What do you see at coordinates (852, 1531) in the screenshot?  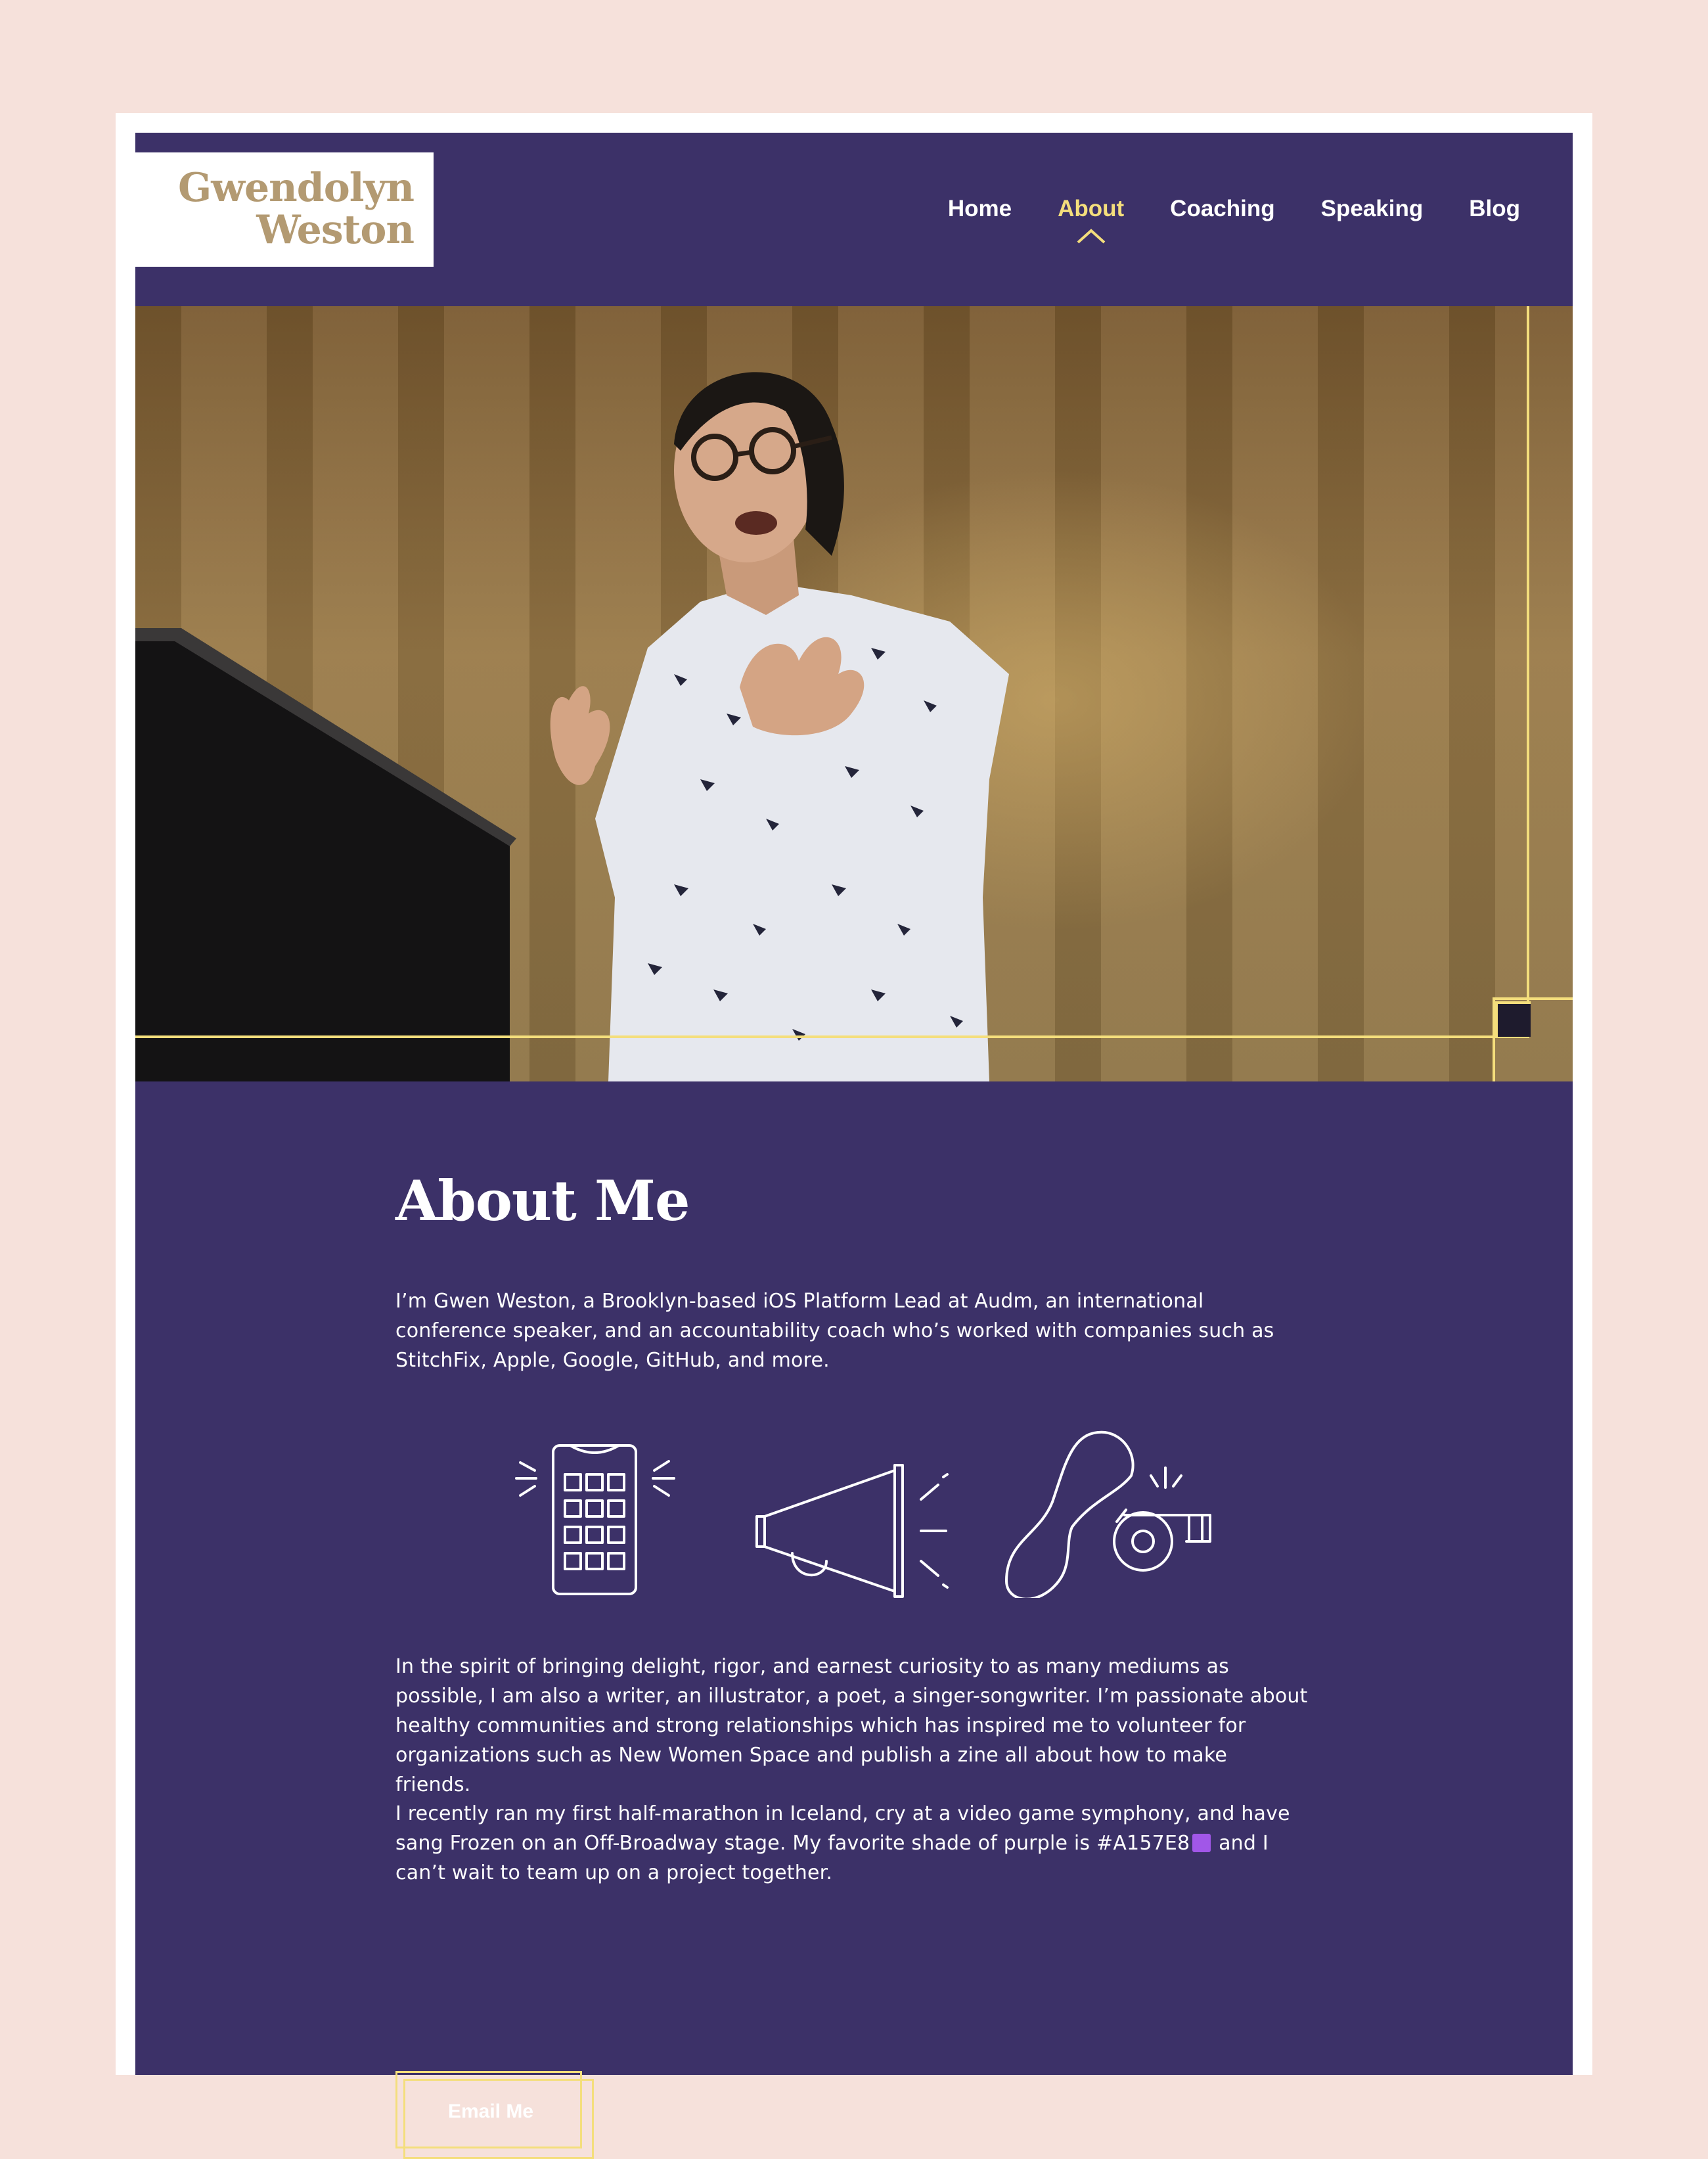 I see `megaphone-icon` at bounding box center [852, 1531].